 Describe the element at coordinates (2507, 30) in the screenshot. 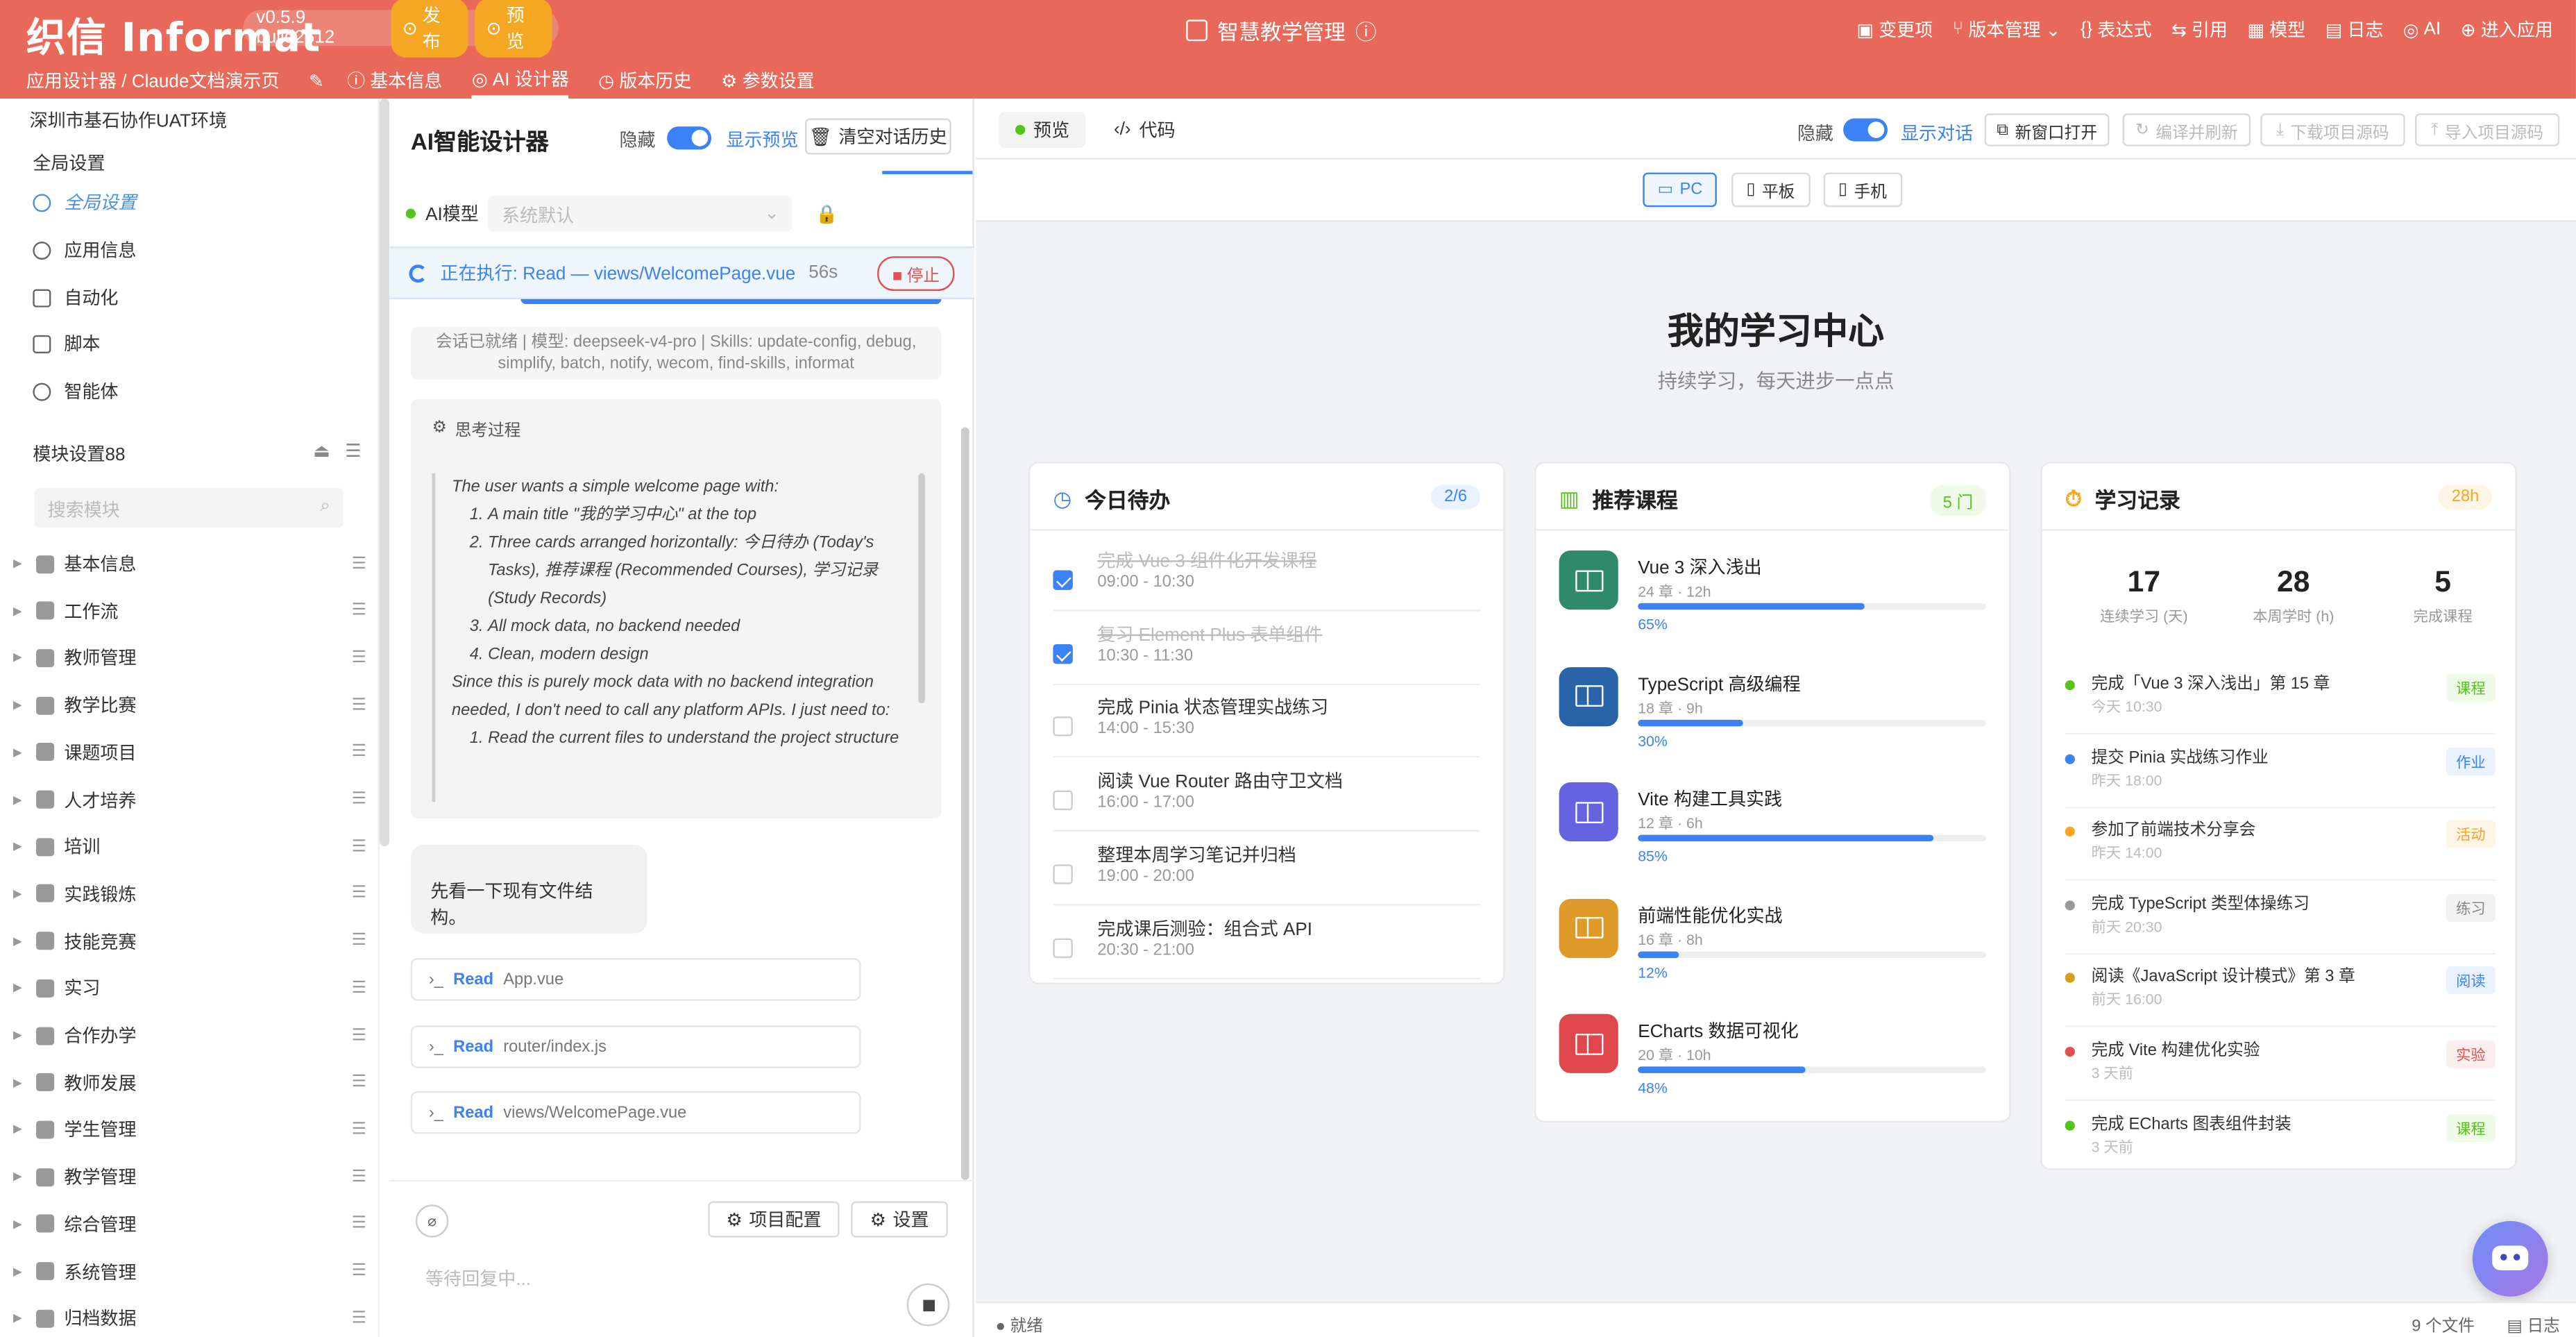

I see `nav-enter-app: ⊕ 进入应用` at that location.